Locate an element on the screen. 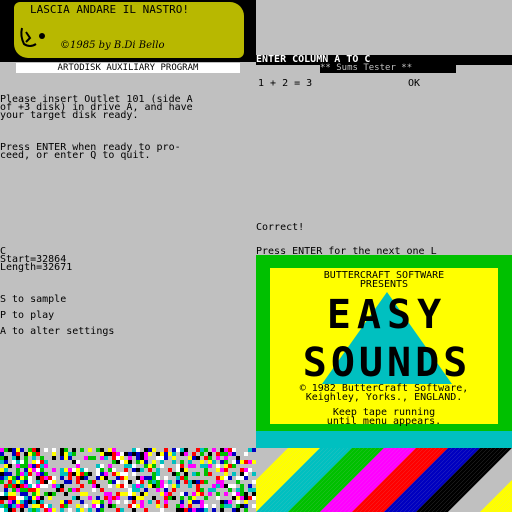 This screenshot has height=512, width=512. correct-message: Correct! is located at coordinates (280, 227).